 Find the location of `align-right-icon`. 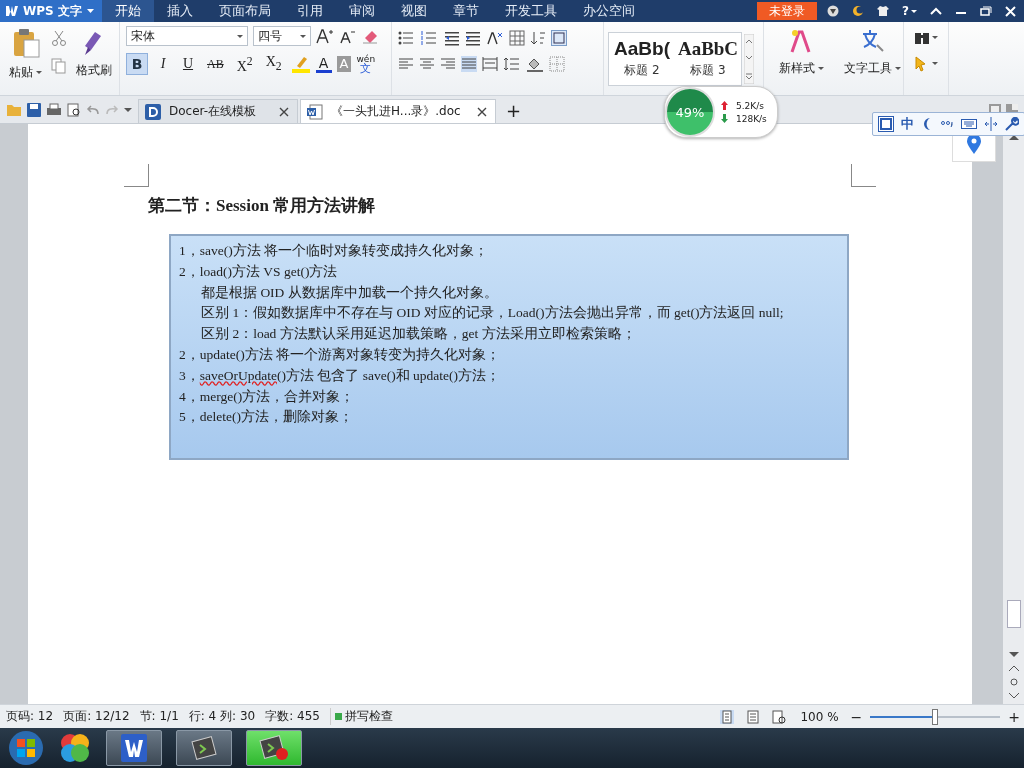

align-right-icon is located at coordinates (448, 64).